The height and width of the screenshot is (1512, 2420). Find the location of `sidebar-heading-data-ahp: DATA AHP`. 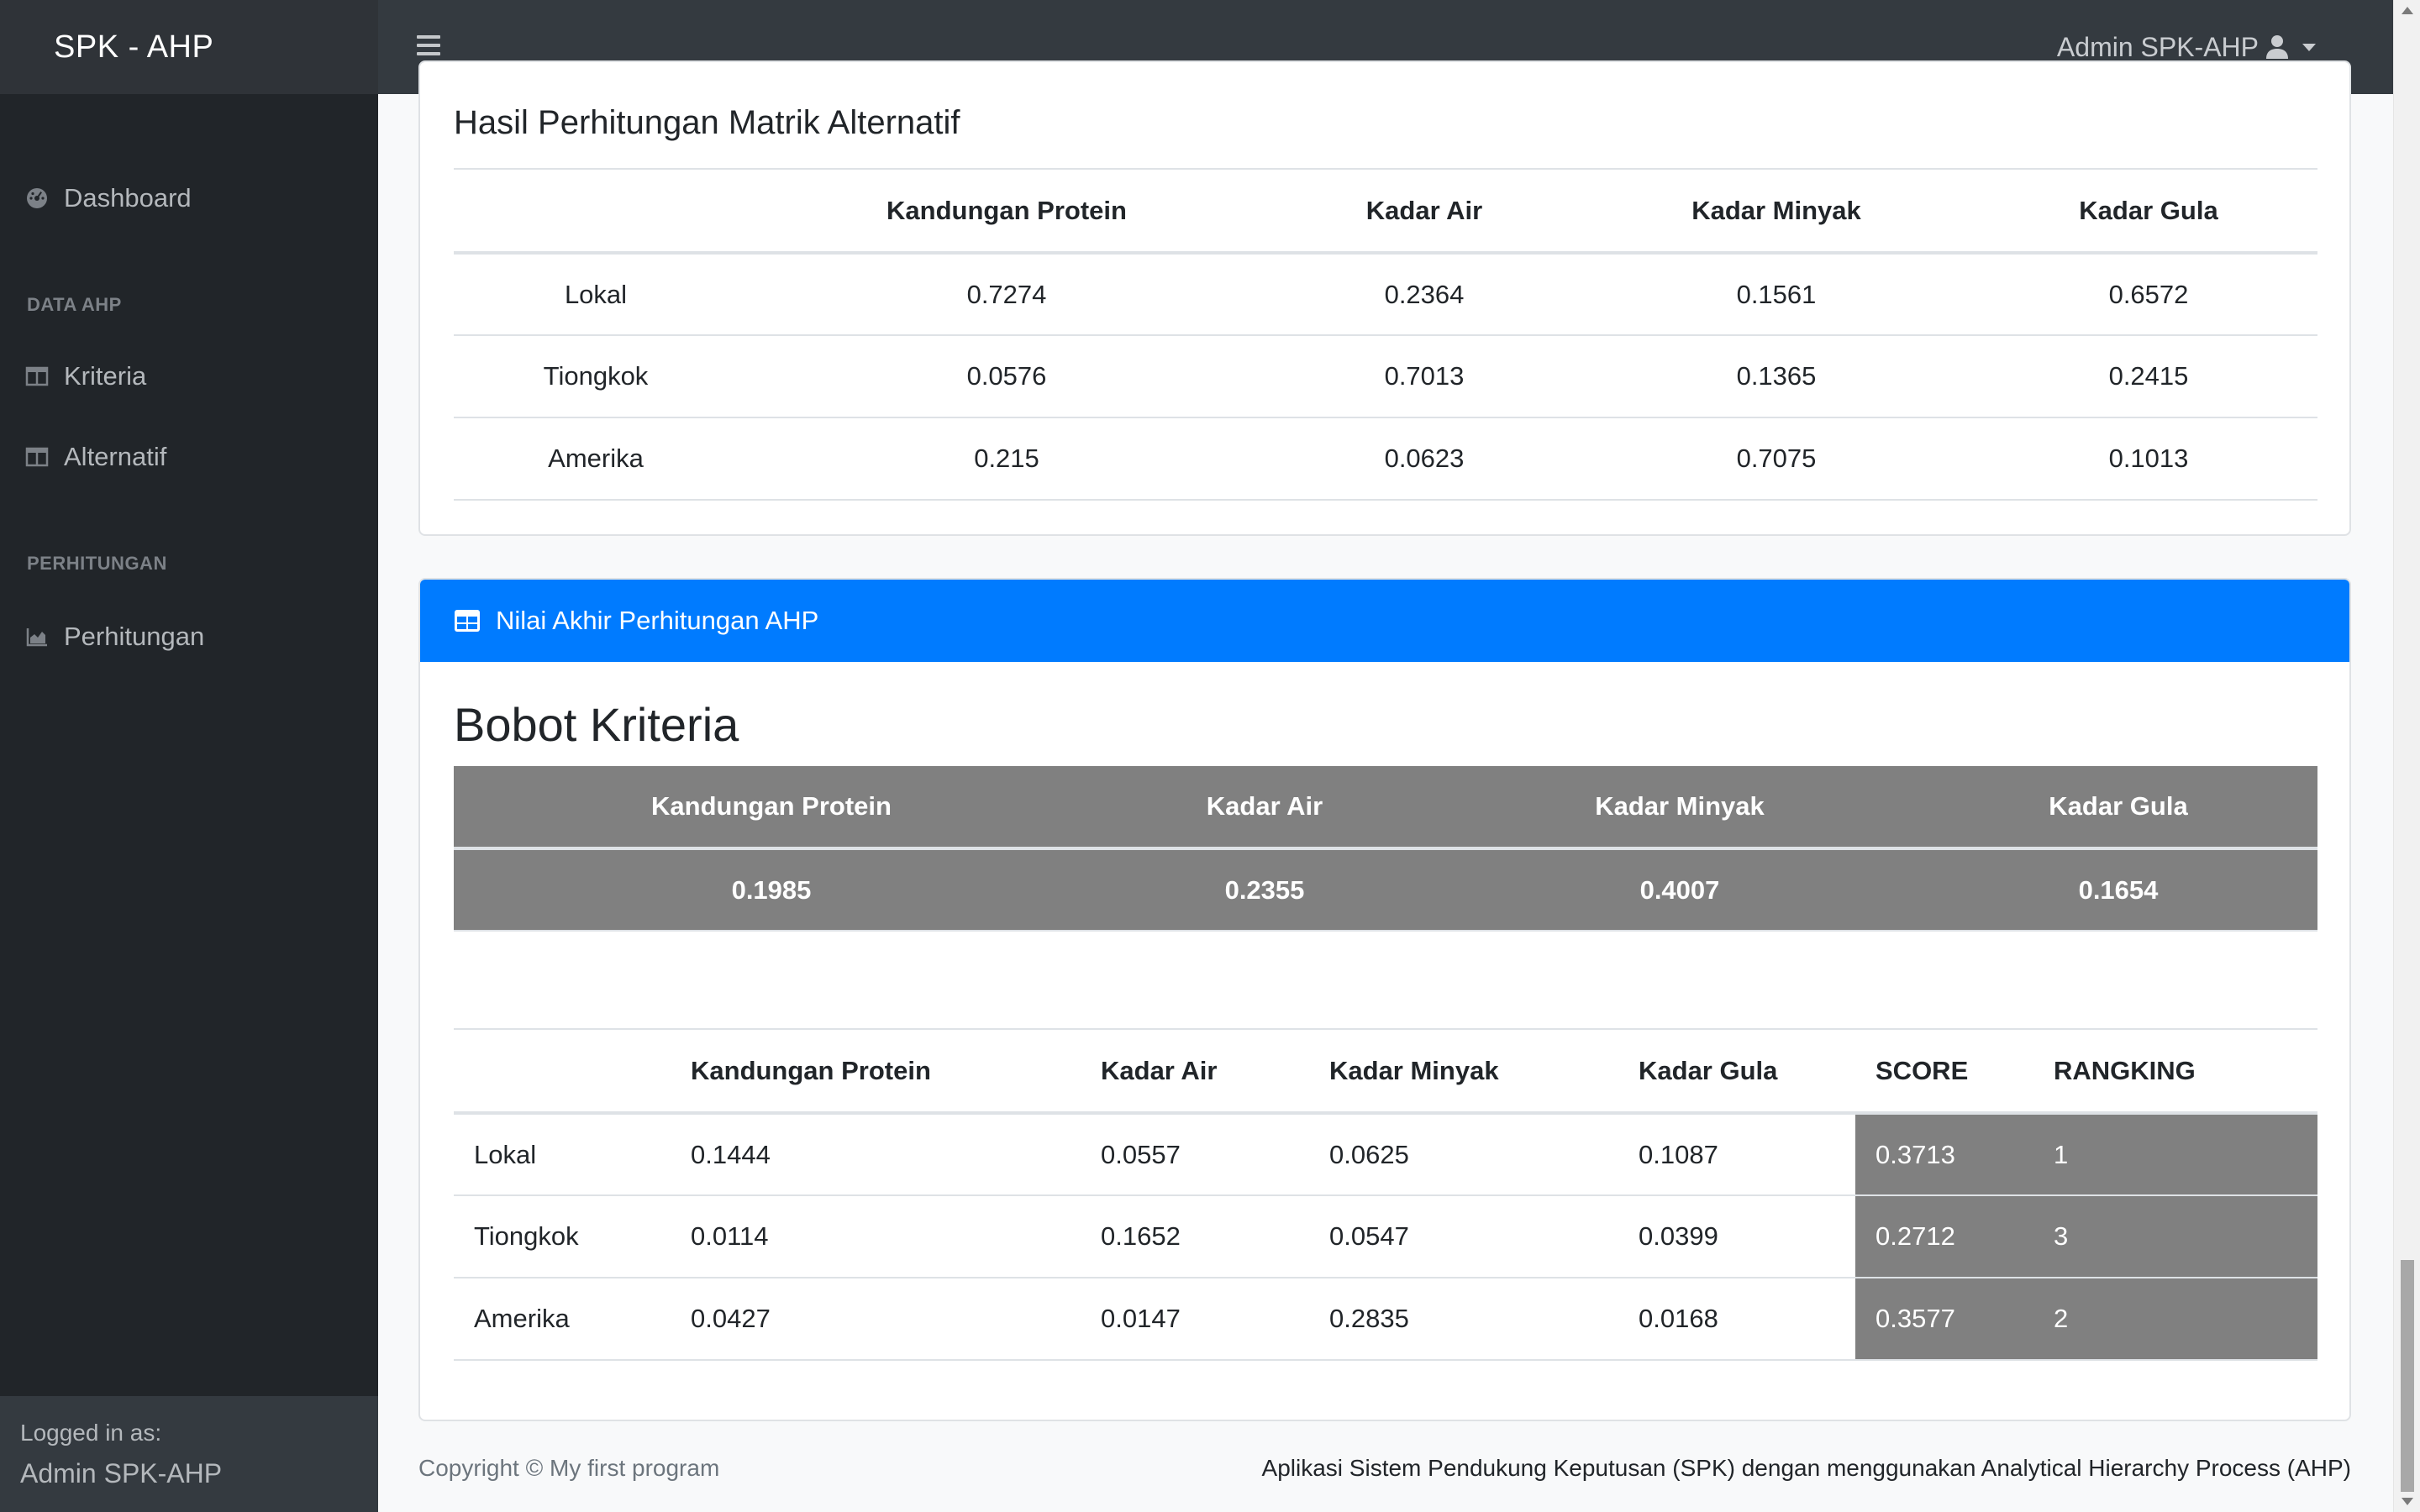

sidebar-heading-data-ahp: DATA AHP is located at coordinates (75, 304).